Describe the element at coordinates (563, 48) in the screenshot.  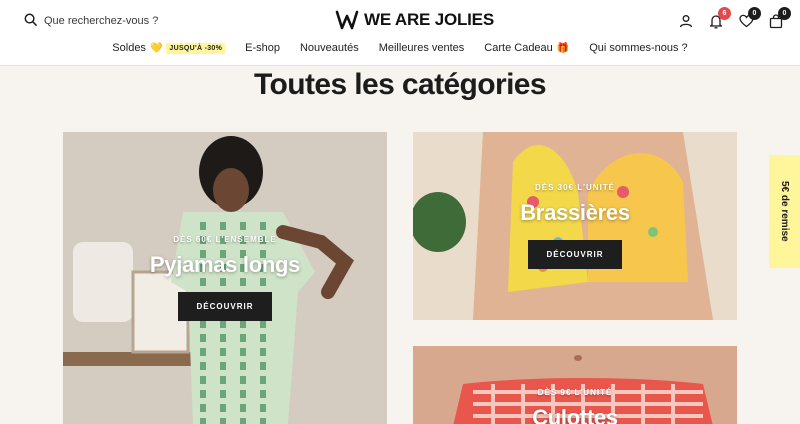
I see `gift-icon: 🎁` at that location.